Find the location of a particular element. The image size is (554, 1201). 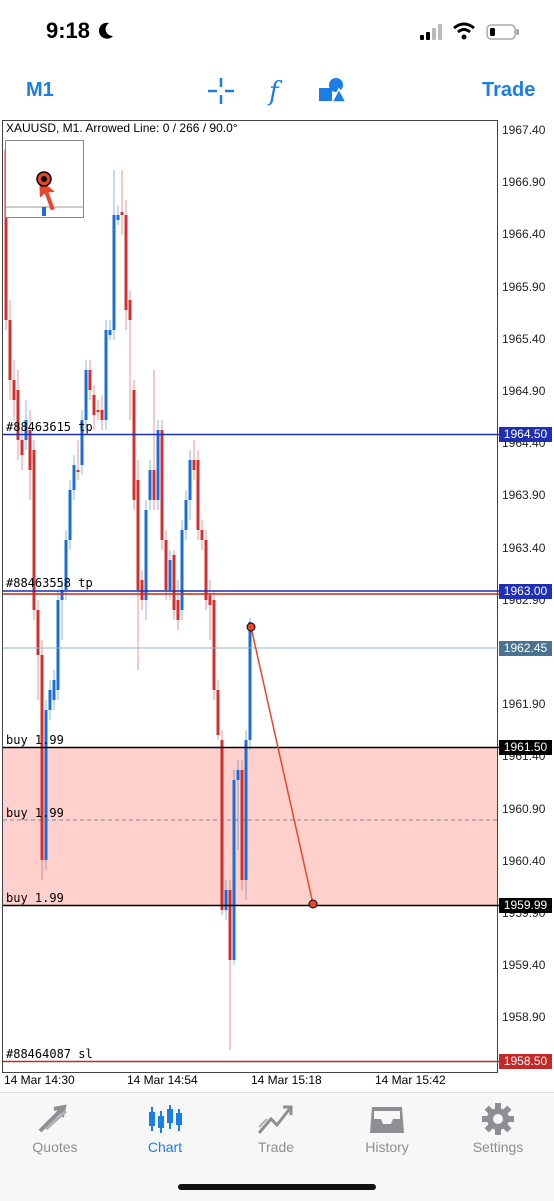

trade-trend-icon is located at coordinates (275, 1119).